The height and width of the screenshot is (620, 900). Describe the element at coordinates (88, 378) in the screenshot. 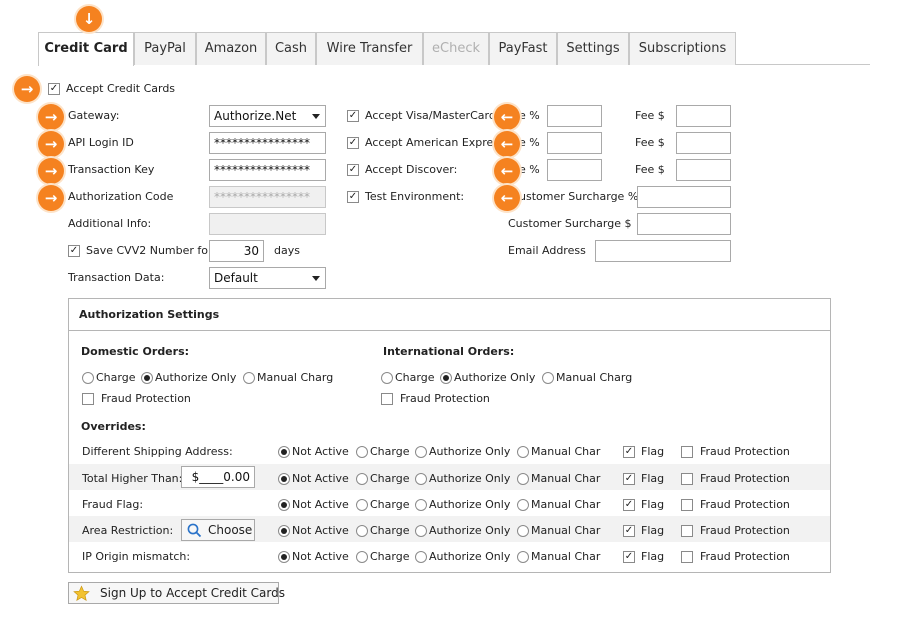

I see `domestic-charge-radio` at that location.